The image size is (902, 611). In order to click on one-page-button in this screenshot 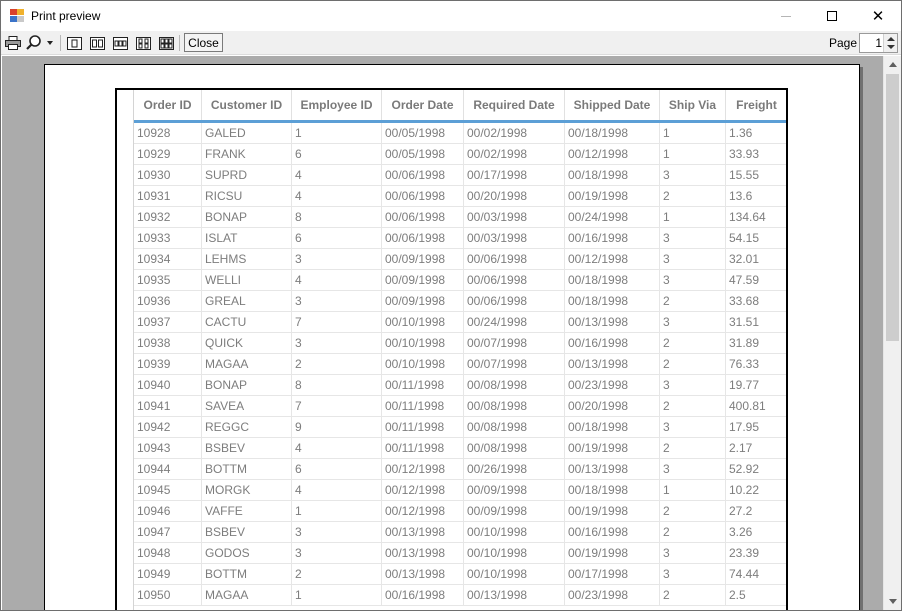, I will do `click(74, 43)`.